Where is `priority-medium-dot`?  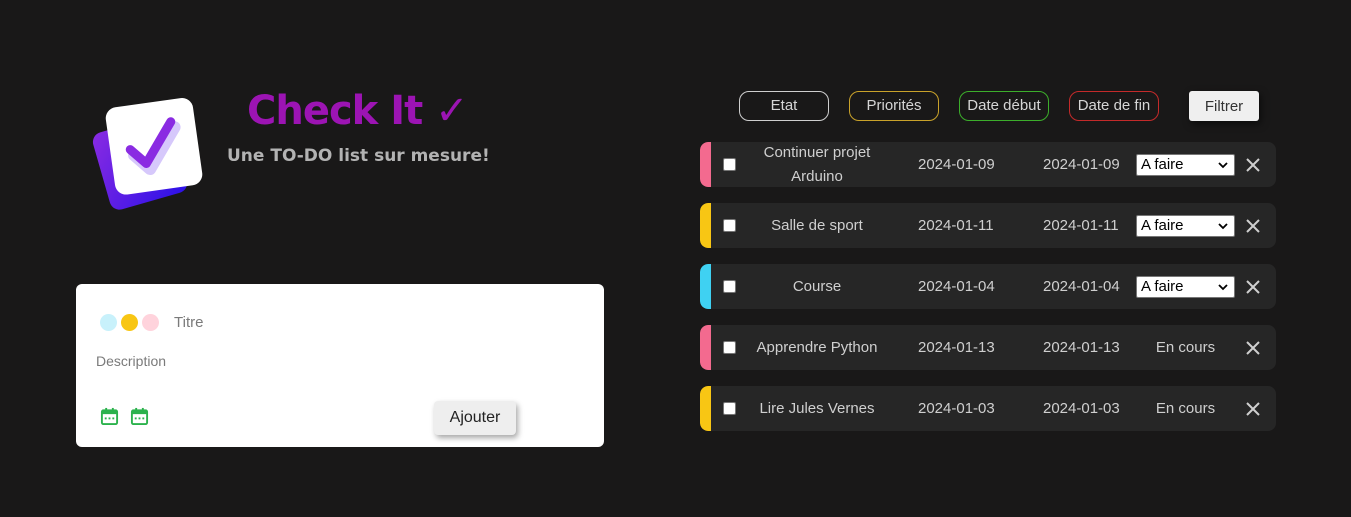
priority-medium-dot is located at coordinates (129, 322).